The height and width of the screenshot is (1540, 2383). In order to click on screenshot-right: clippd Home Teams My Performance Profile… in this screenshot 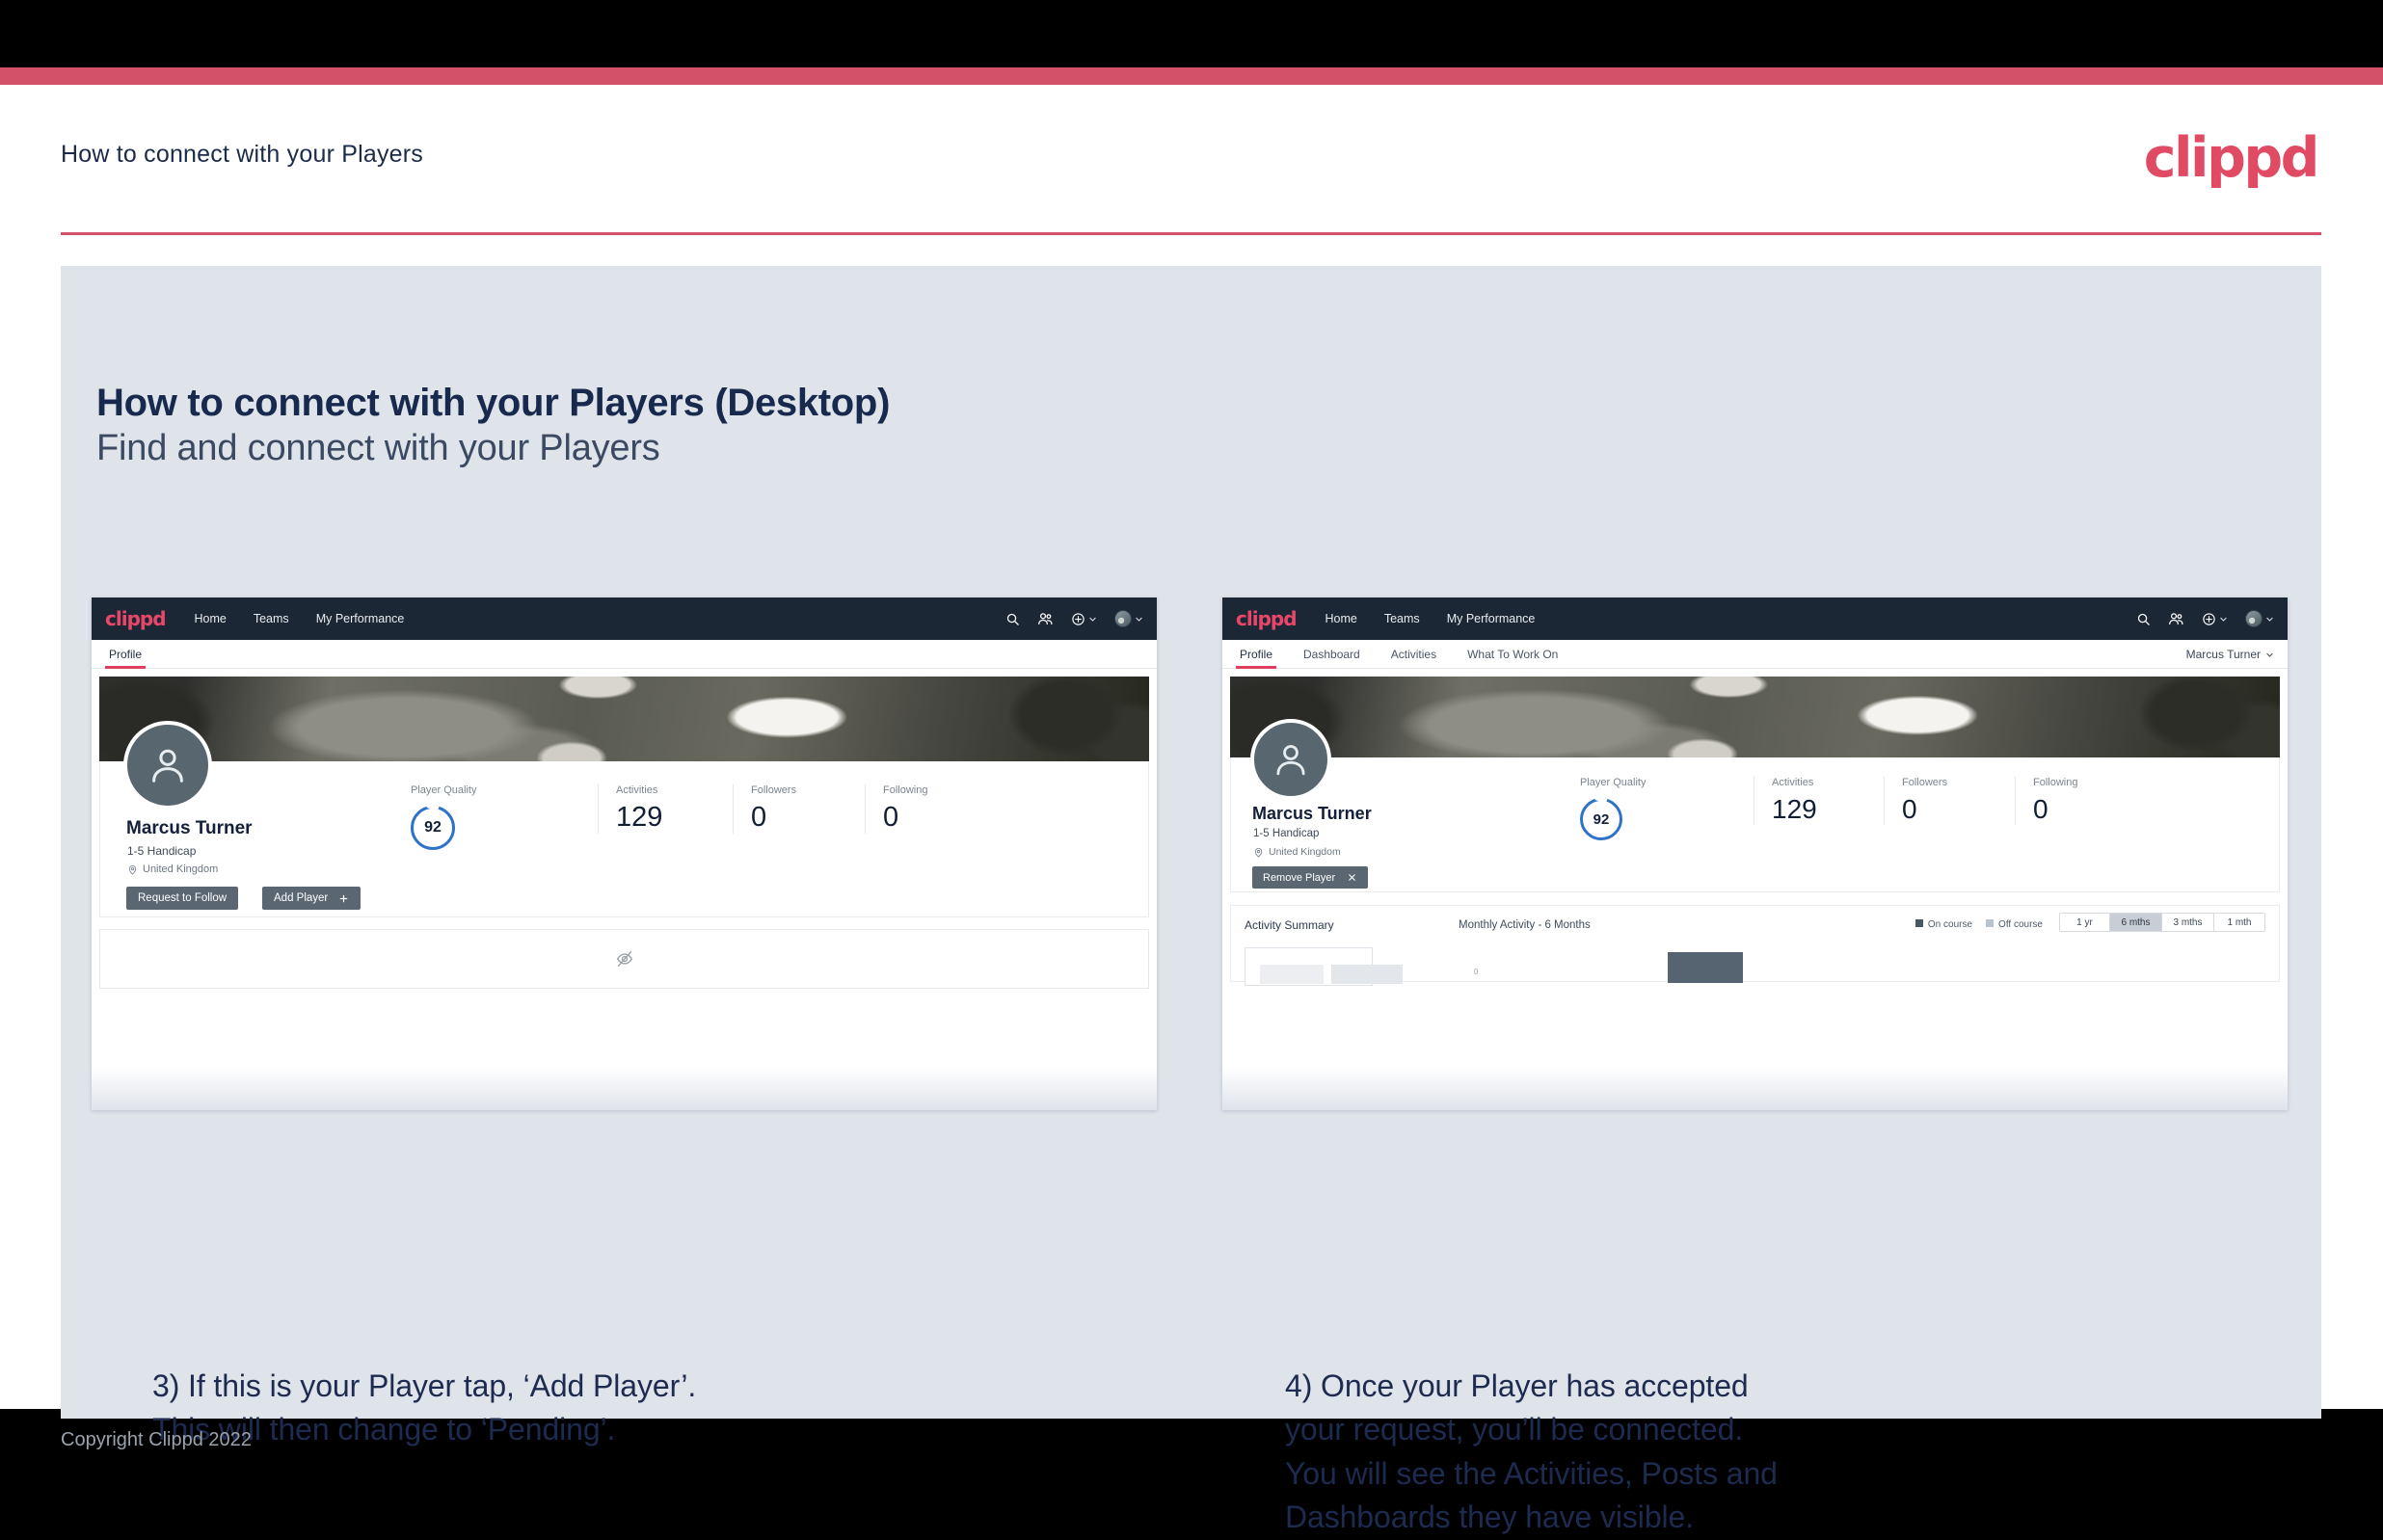, I will do `click(1755, 853)`.